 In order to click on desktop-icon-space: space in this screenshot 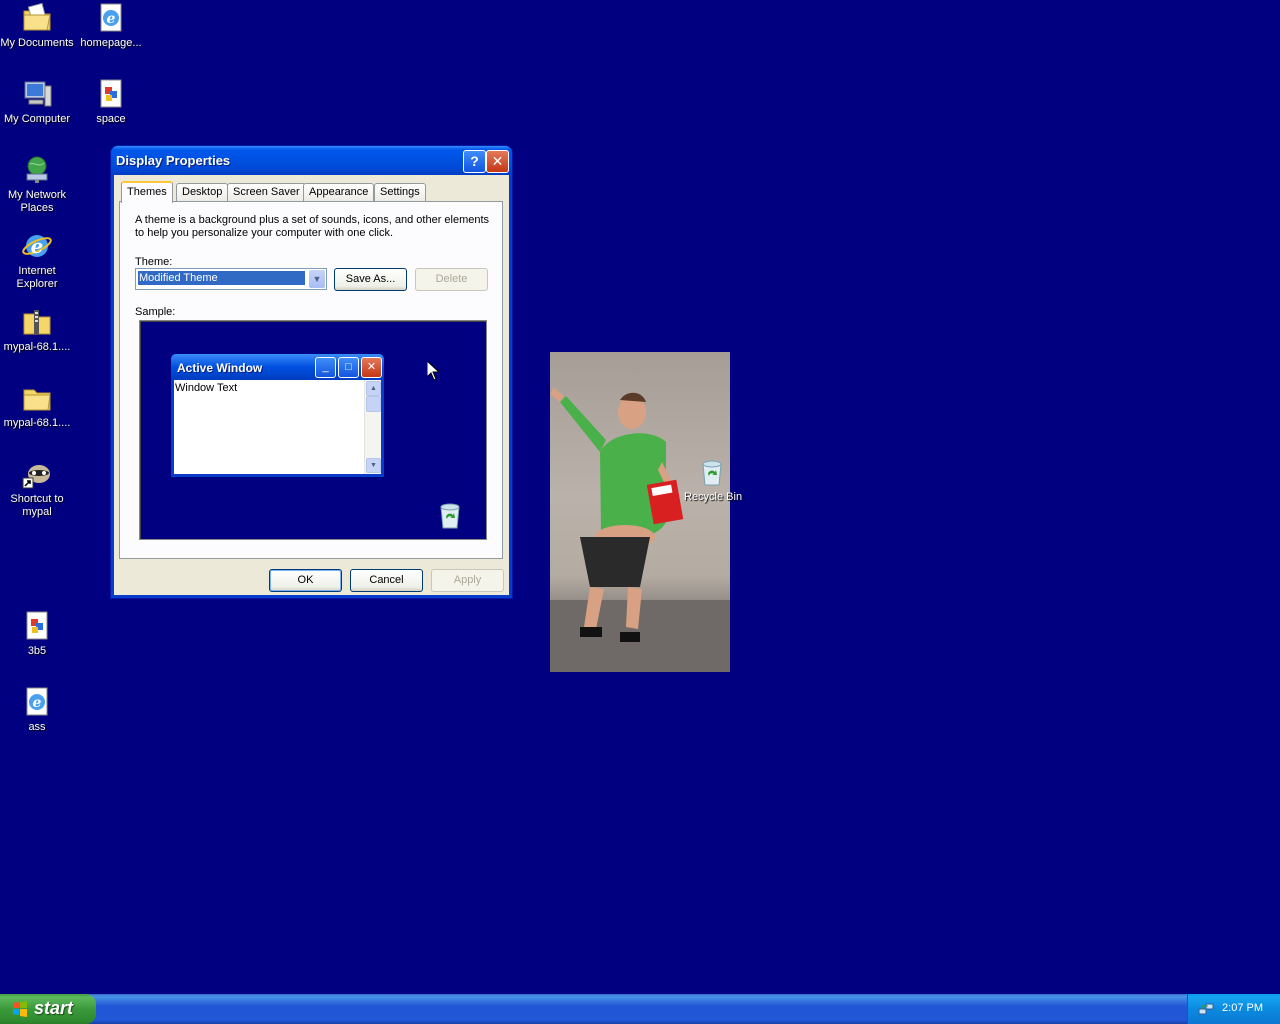, I will do `click(111, 102)`.